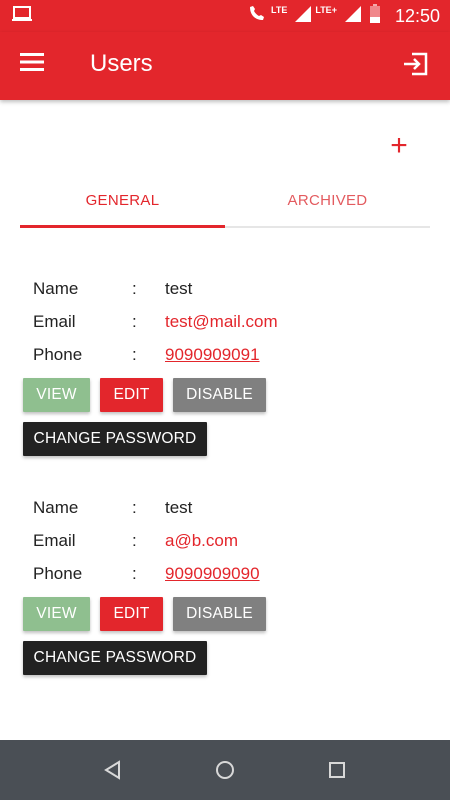  I want to click on email-row: Email : a@b.com, so click(222, 541).